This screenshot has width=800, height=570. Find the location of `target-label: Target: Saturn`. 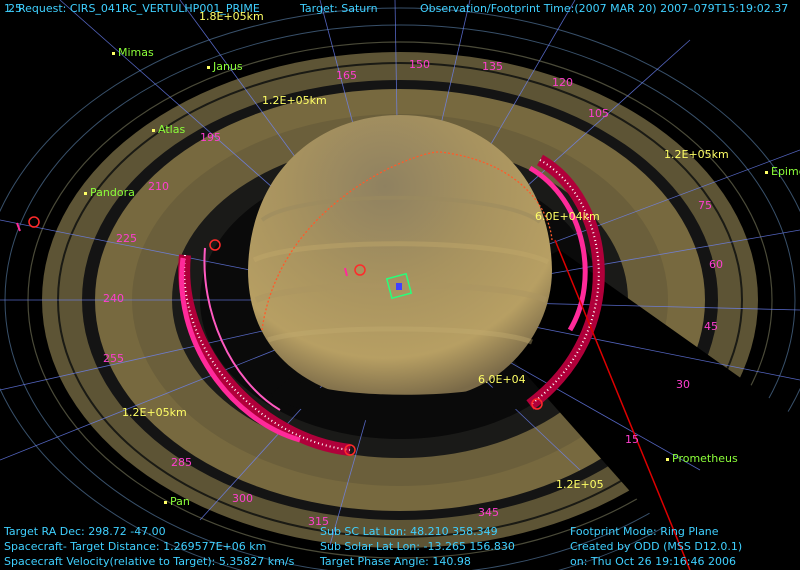

target-label: Target: Saturn is located at coordinates (339, 8).